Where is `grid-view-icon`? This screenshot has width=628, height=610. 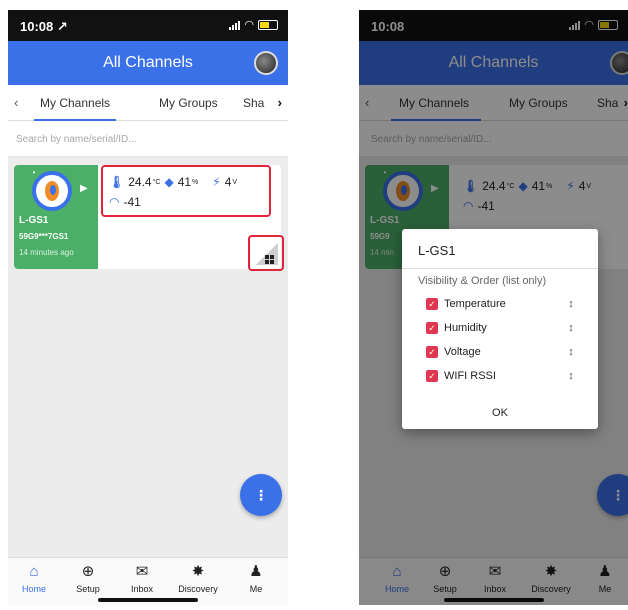
grid-view-icon is located at coordinates (267, 254).